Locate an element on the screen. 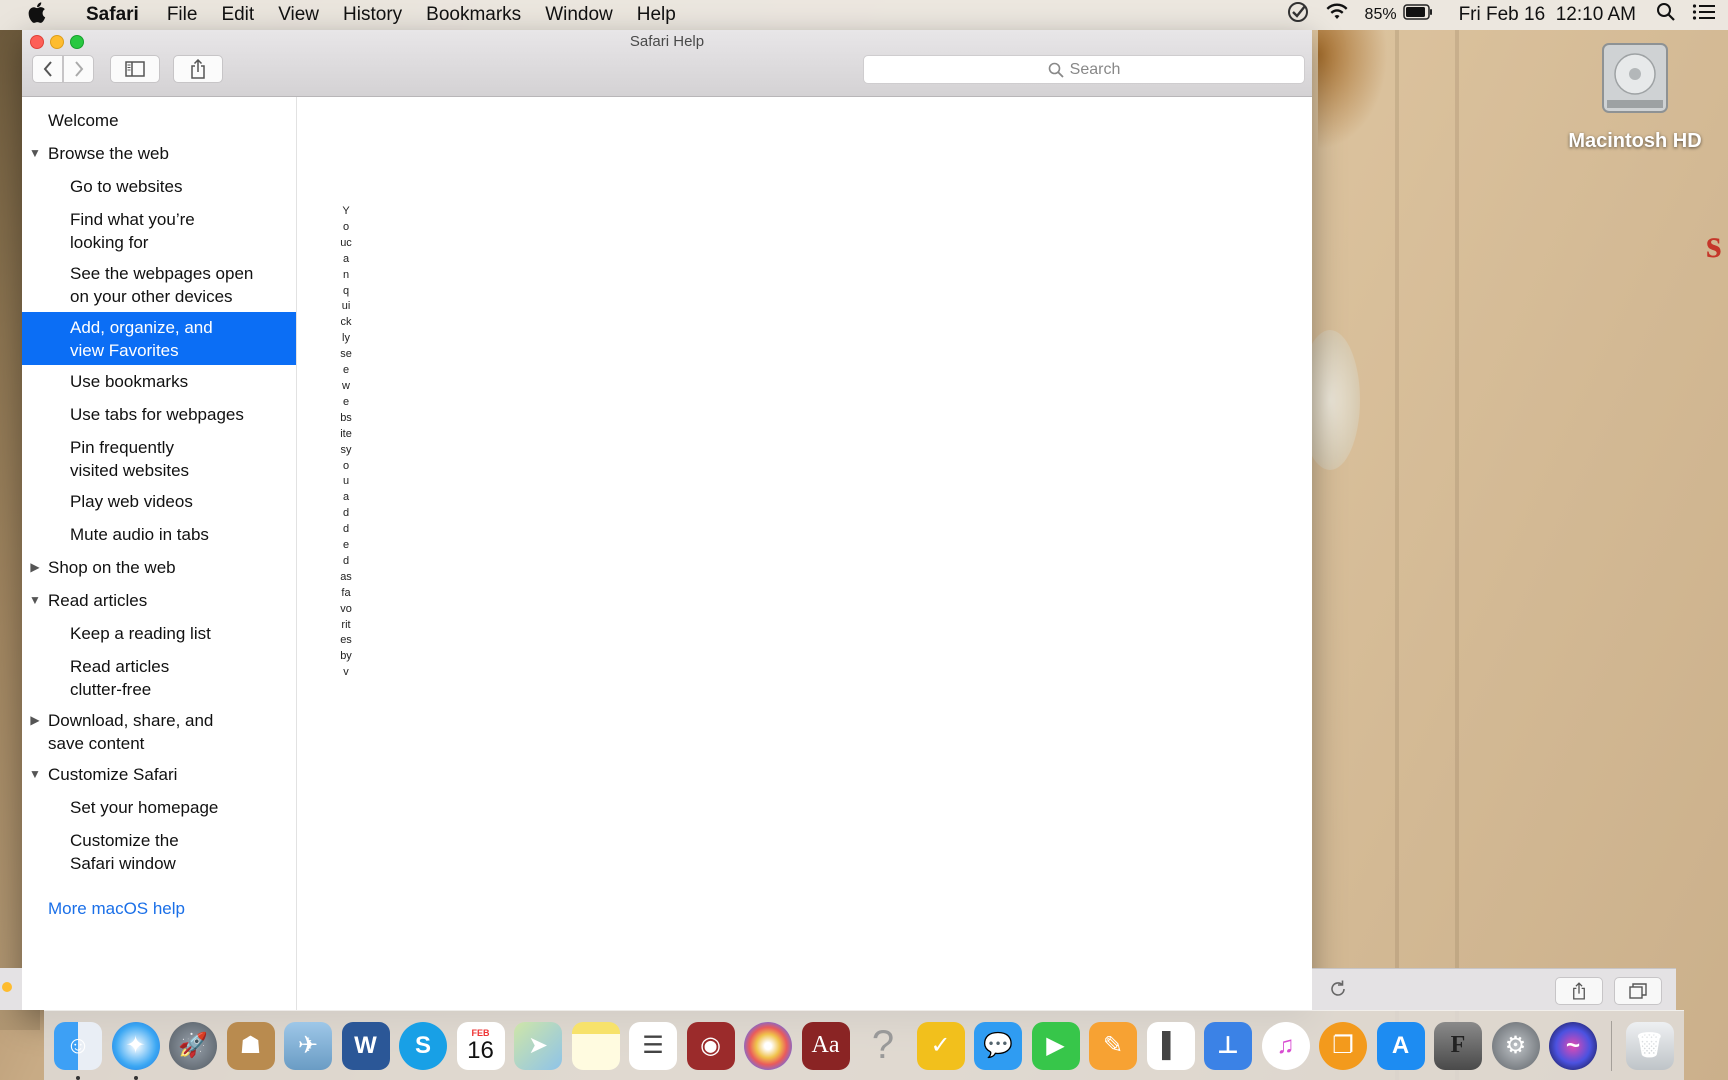  more-macos-help-link: More macOS help is located at coordinates (116, 909).